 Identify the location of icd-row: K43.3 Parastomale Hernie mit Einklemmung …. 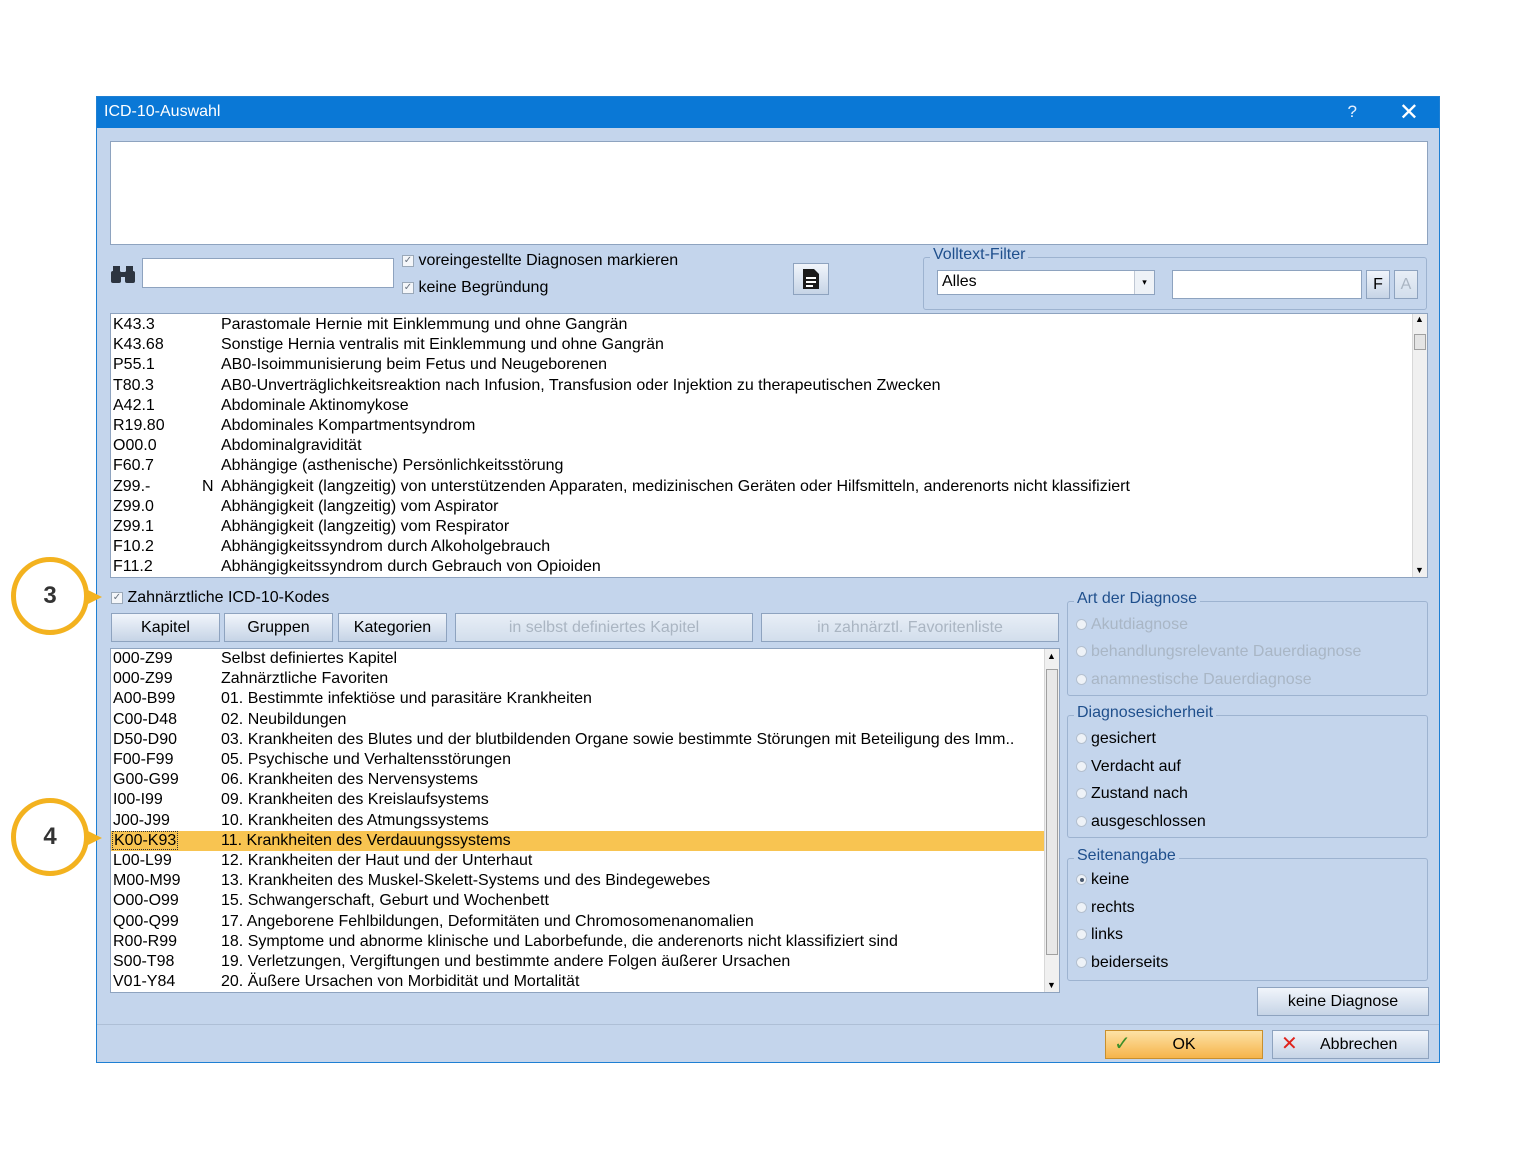
(761, 325).